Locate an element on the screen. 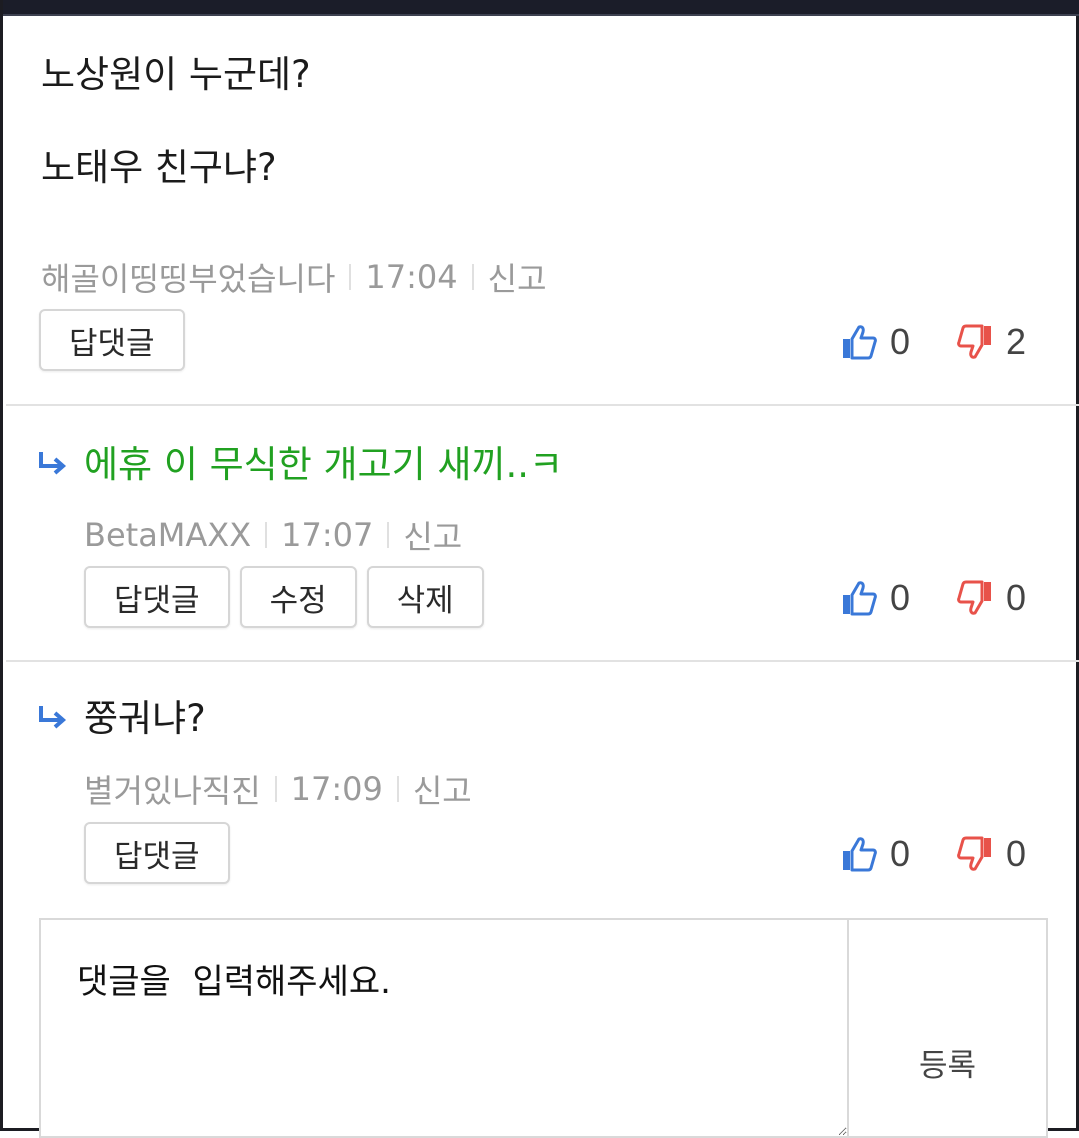 The image size is (1079, 1138). top-bar is located at coordinates (541, 8).